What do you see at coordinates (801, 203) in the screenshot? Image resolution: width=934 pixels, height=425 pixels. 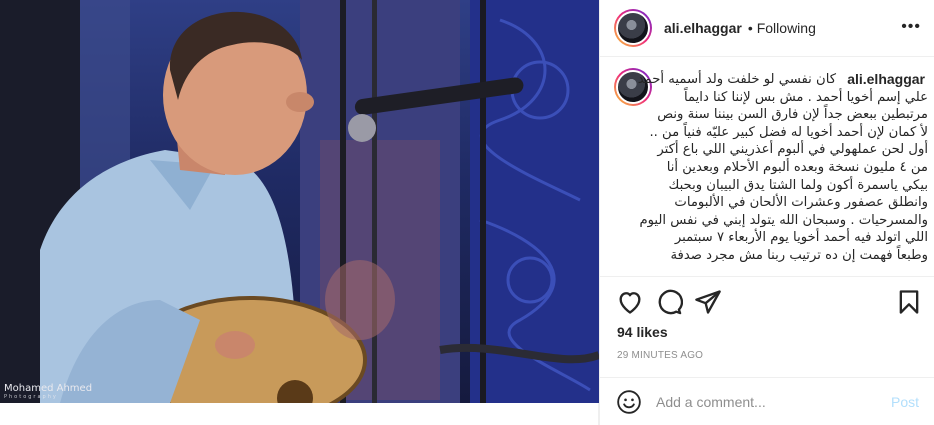 I see `caption-line: وانطلق عصفور وعشرات الألحان في الألبومات` at bounding box center [801, 203].